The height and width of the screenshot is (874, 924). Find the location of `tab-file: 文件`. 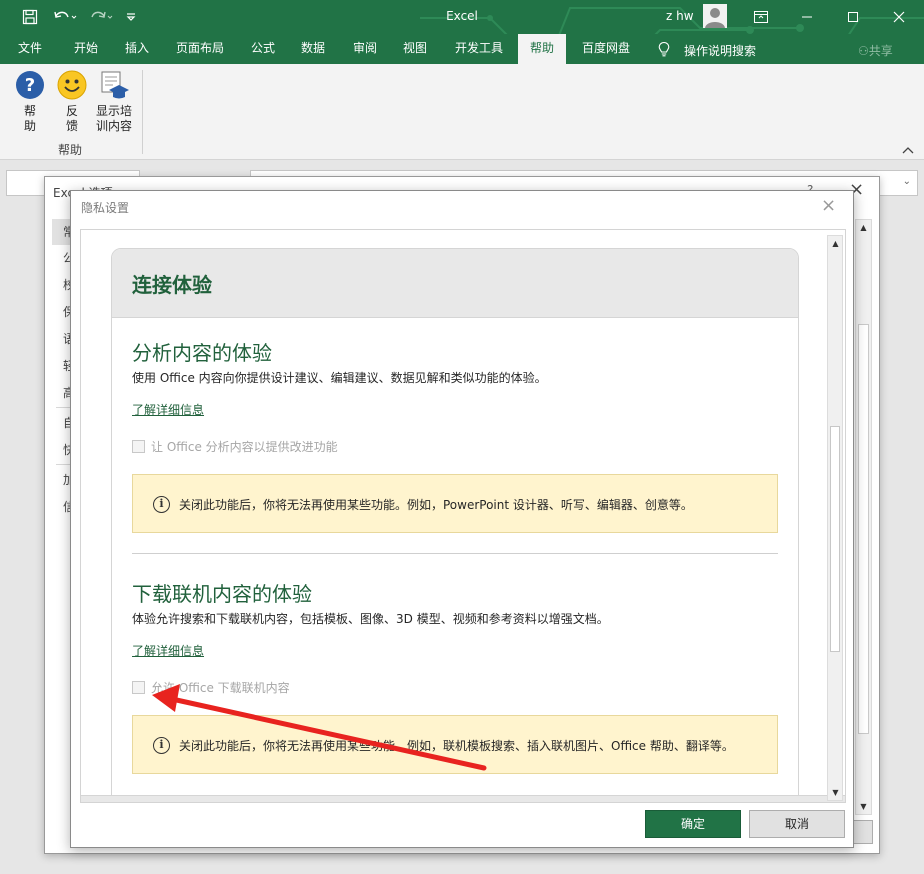

tab-file: 文件 is located at coordinates (30, 49).